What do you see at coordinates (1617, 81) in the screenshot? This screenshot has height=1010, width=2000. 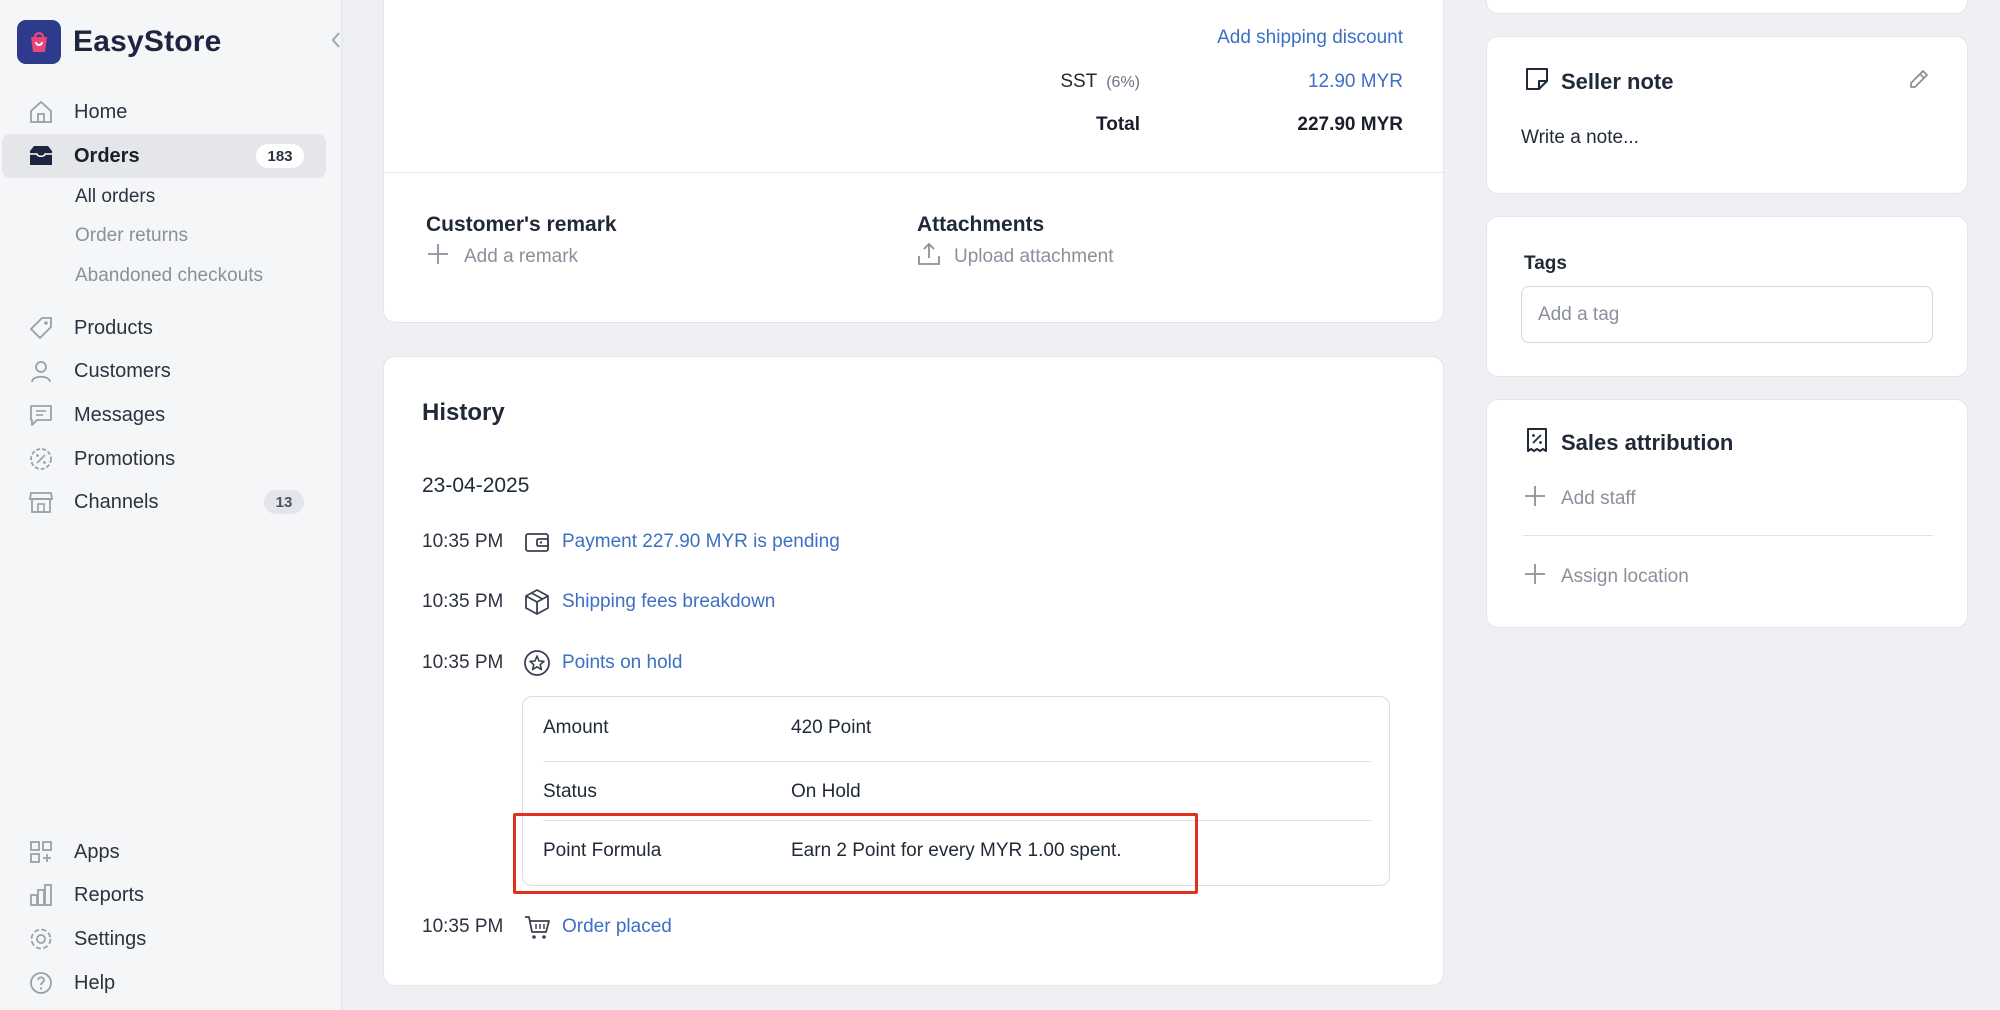 I see `seller-note-title: Seller note` at bounding box center [1617, 81].